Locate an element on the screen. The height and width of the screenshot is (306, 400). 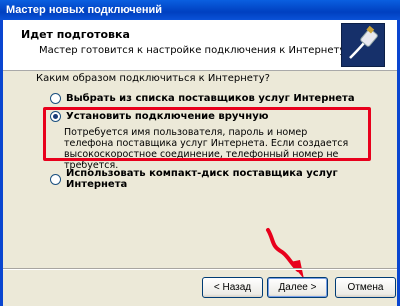
back-button: < Назад is located at coordinates (232, 287).